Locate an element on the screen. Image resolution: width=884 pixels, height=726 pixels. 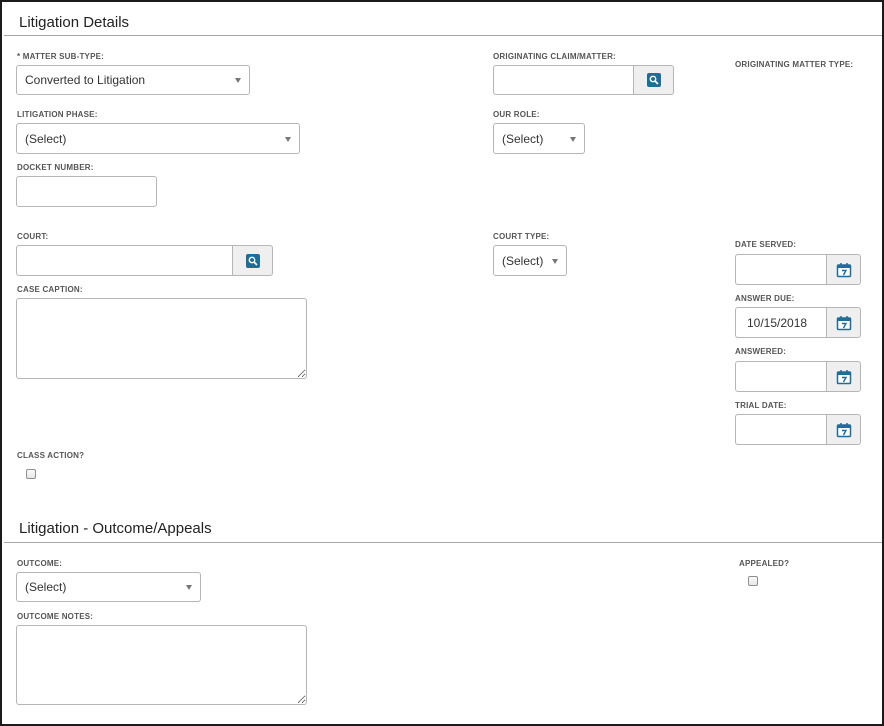
section-title-outcome-appeals: Litigation - Outcome/Appeals is located at coordinates (115, 528).